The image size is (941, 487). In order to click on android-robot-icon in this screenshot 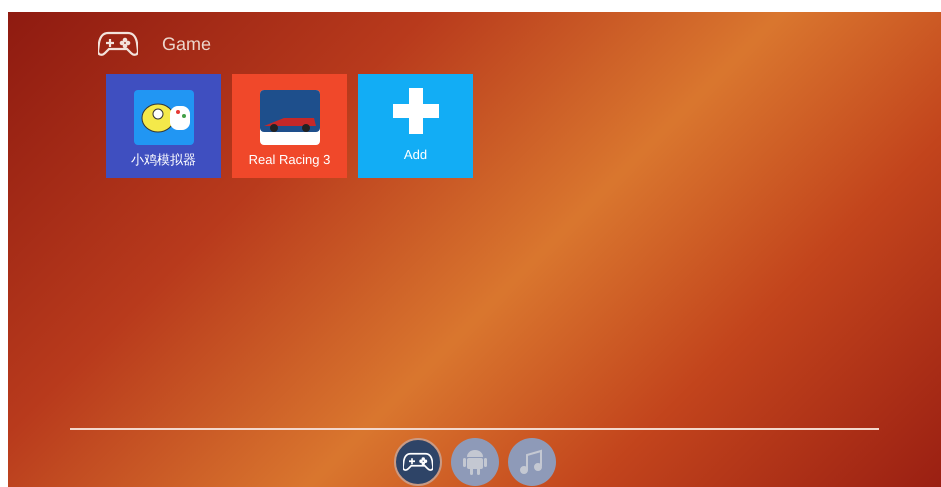, I will do `click(474, 462)`.